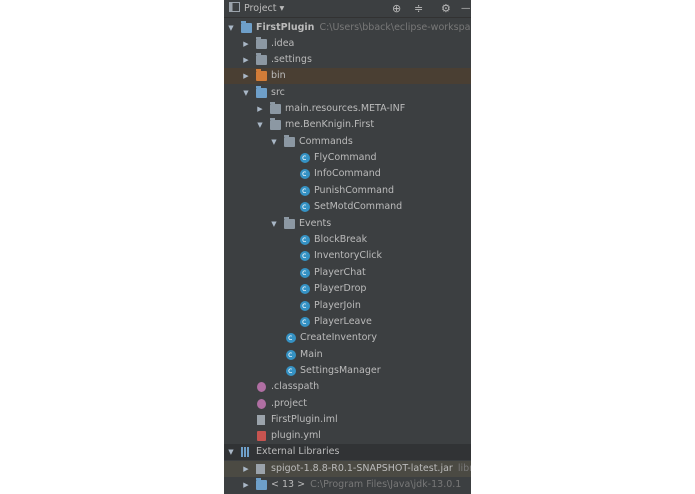 The width and height of the screenshot is (695, 494). What do you see at coordinates (347, 76) in the screenshot?
I see `tree-row-bin: ▶ bin` at bounding box center [347, 76].